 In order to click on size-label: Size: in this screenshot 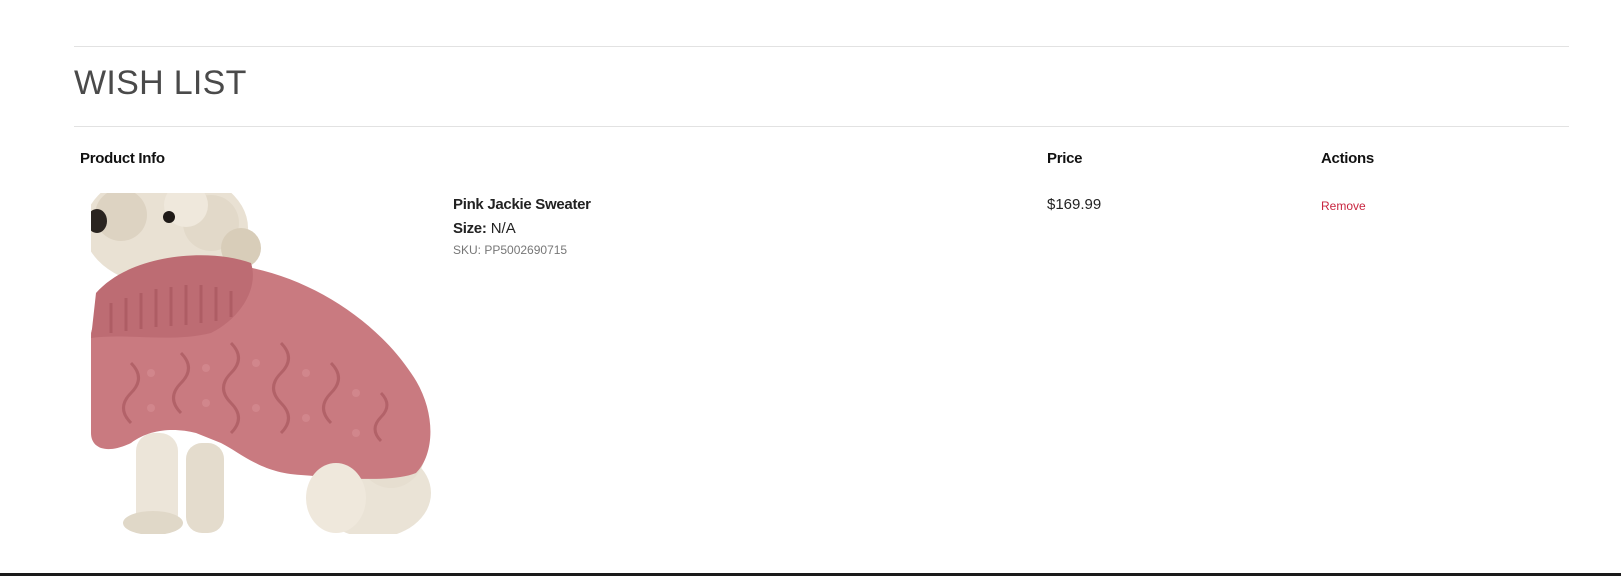, I will do `click(470, 228)`.